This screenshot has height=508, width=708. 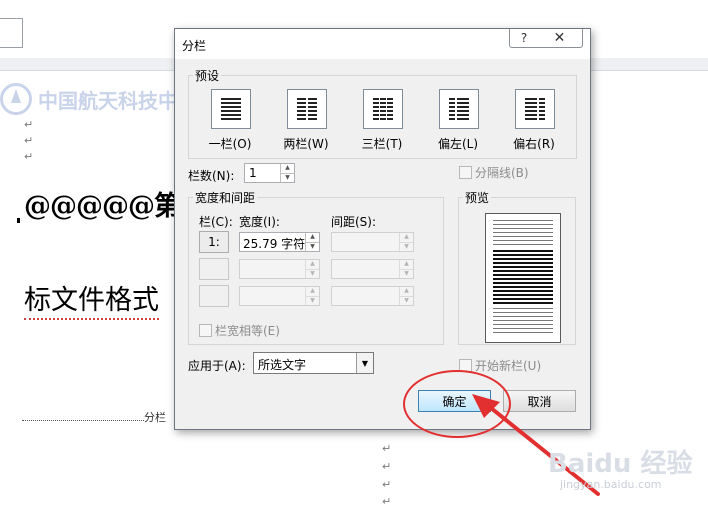 I want to click on width-spacing-group-label: 宽度和间距, so click(x=225, y=197).